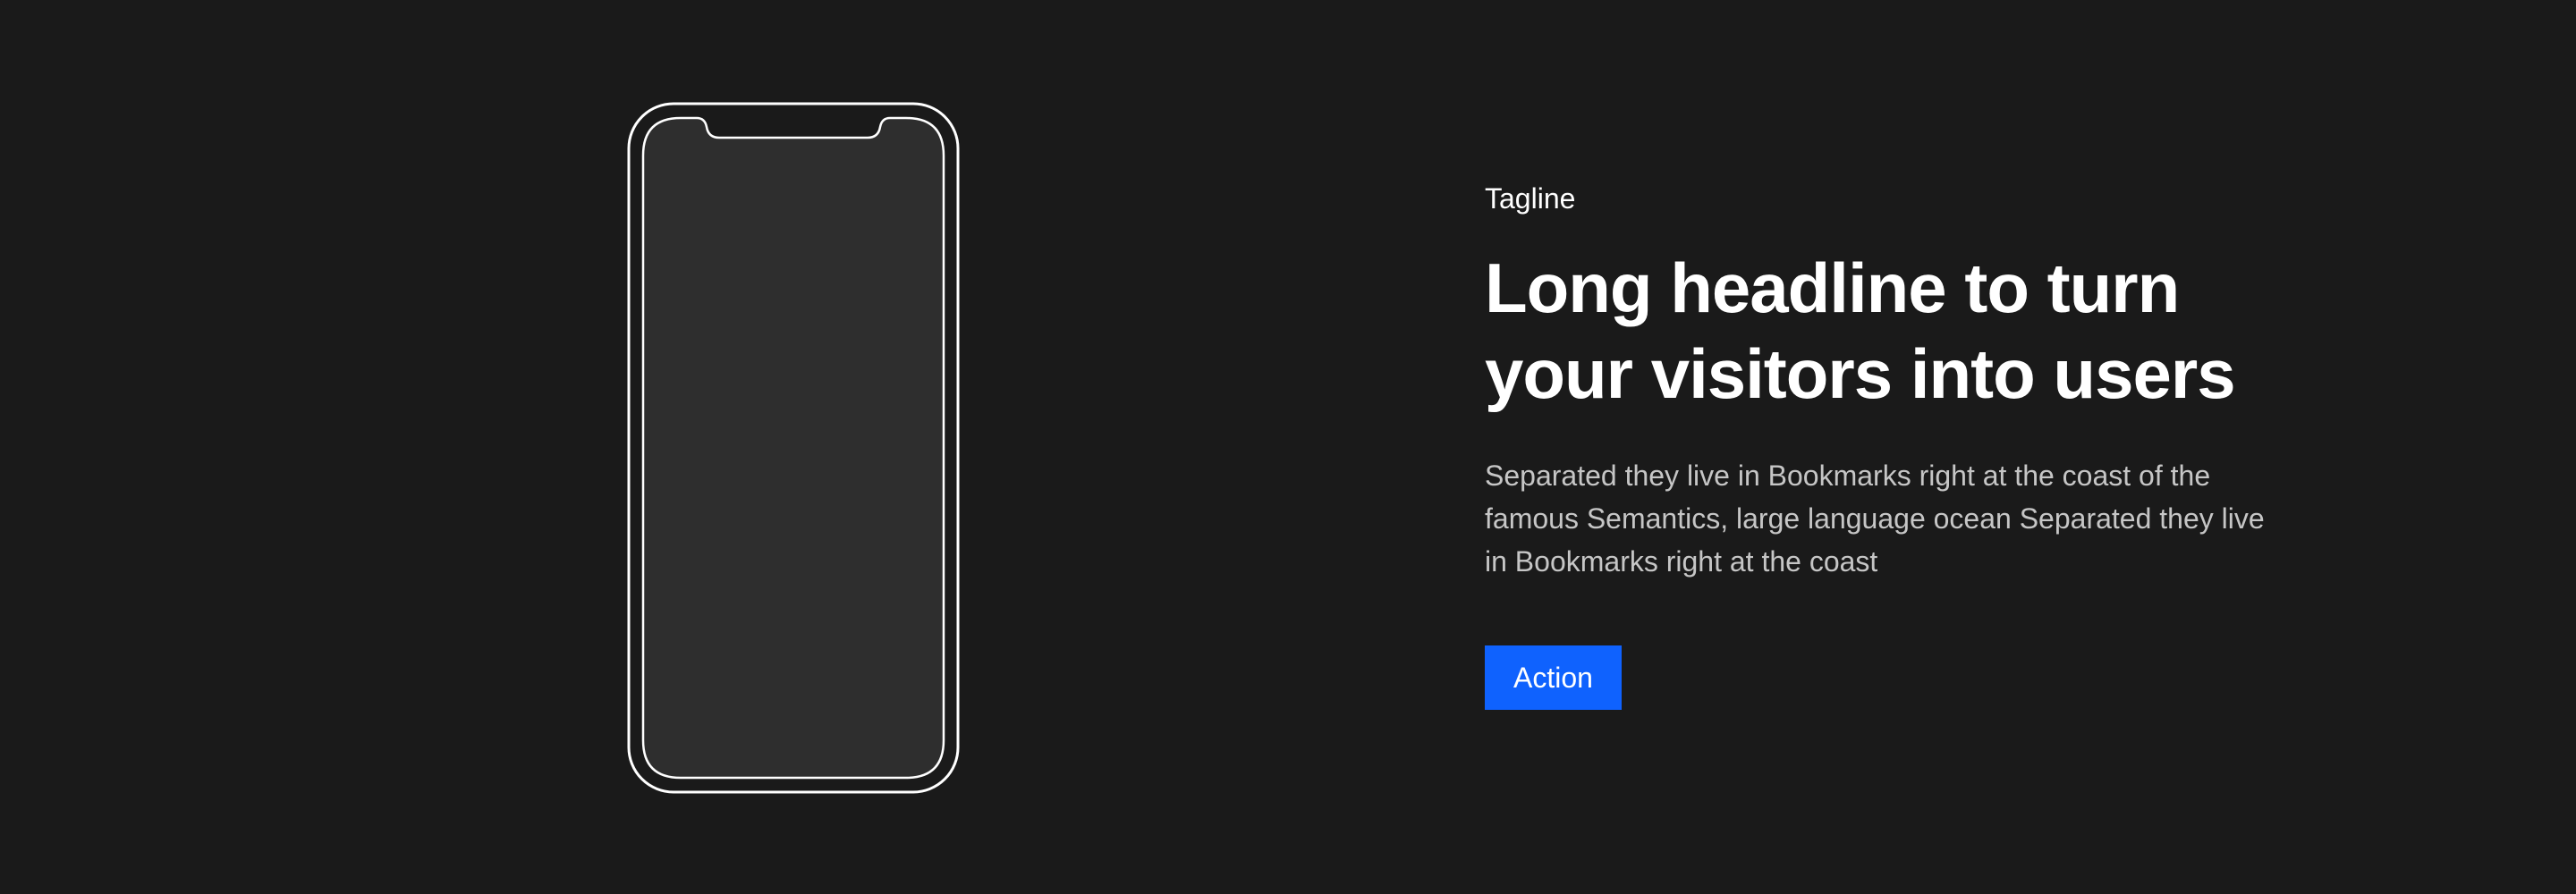 This screenshot has width=2576, height=894. What do you see at coordinates (1860, 374) in the screenshot?
I see `headline-line-2: your visitors into users` at bounding box center [1860, 374].